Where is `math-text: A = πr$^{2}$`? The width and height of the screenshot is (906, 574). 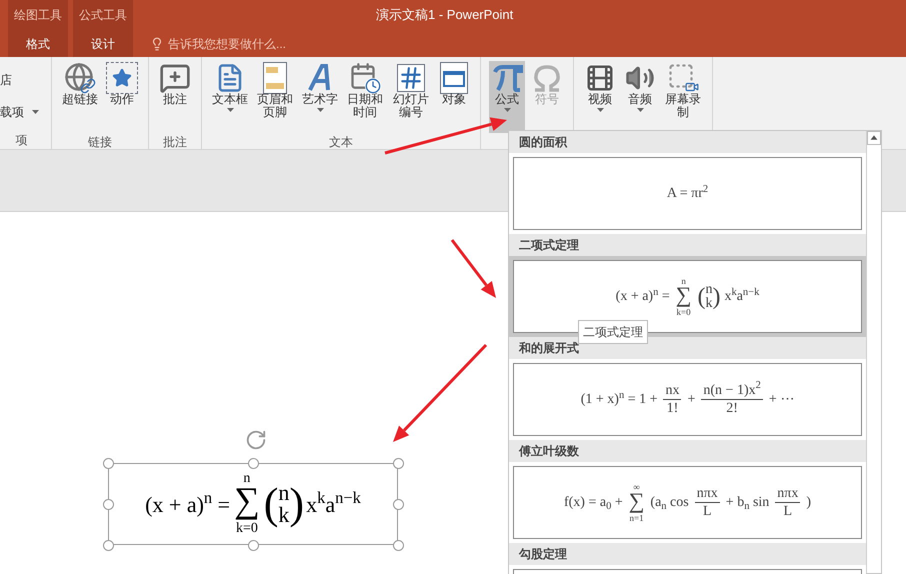 math-text: A = πr$^{2}$ is located at coordinates (687, 193).